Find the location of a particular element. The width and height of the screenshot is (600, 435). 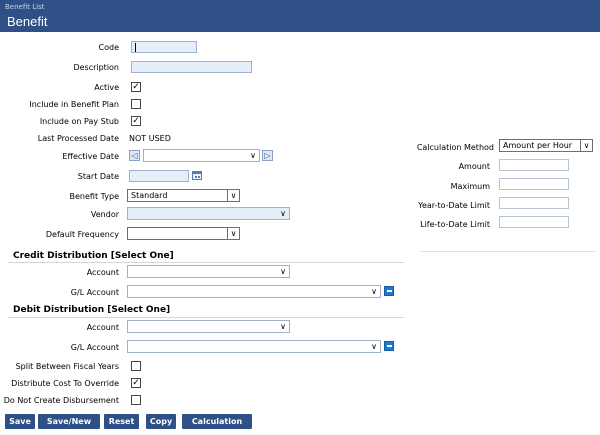

include-on-pay-stub-label: Include on Pay Stub is located at coordinates (79, 121).